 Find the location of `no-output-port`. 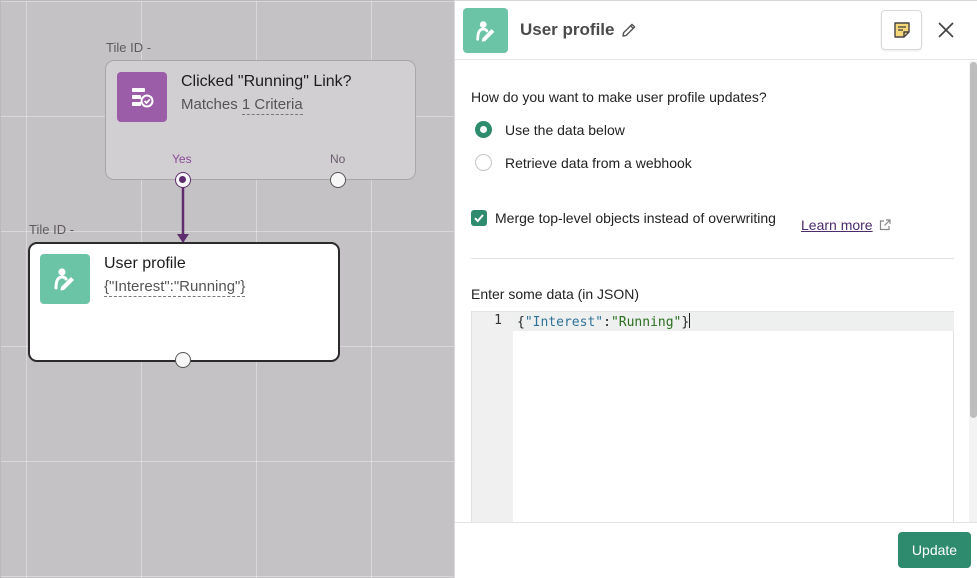

no-output-port is located at coordinates (338, 180).